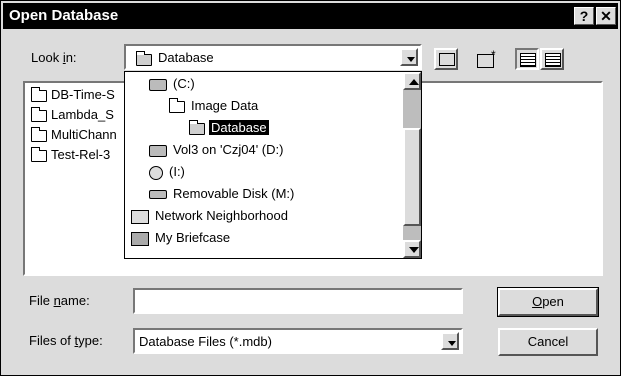  I want to click on files-of-type-label: Files of type:, so click(66, 340).